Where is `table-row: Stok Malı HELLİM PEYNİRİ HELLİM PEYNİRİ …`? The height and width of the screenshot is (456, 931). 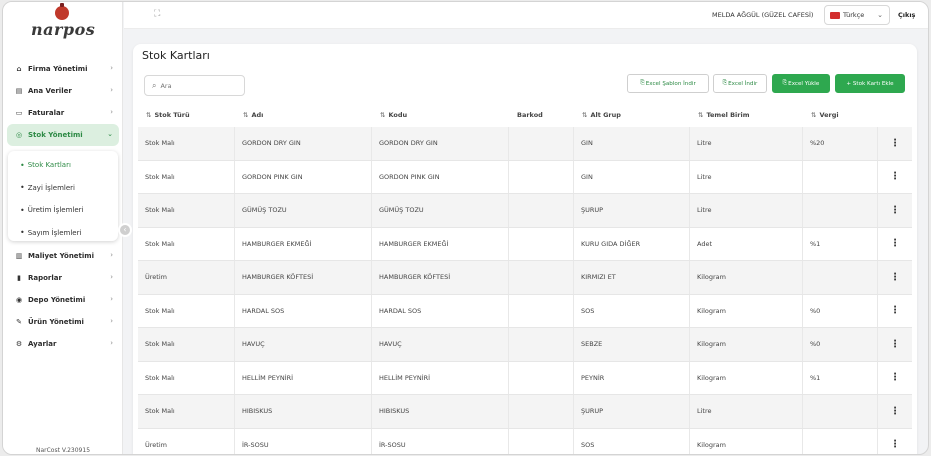
table-row: Stok Malı HELLİM PEYNİRİ HELLİM PEYNİRİ … is located at coordinates (525, 378).